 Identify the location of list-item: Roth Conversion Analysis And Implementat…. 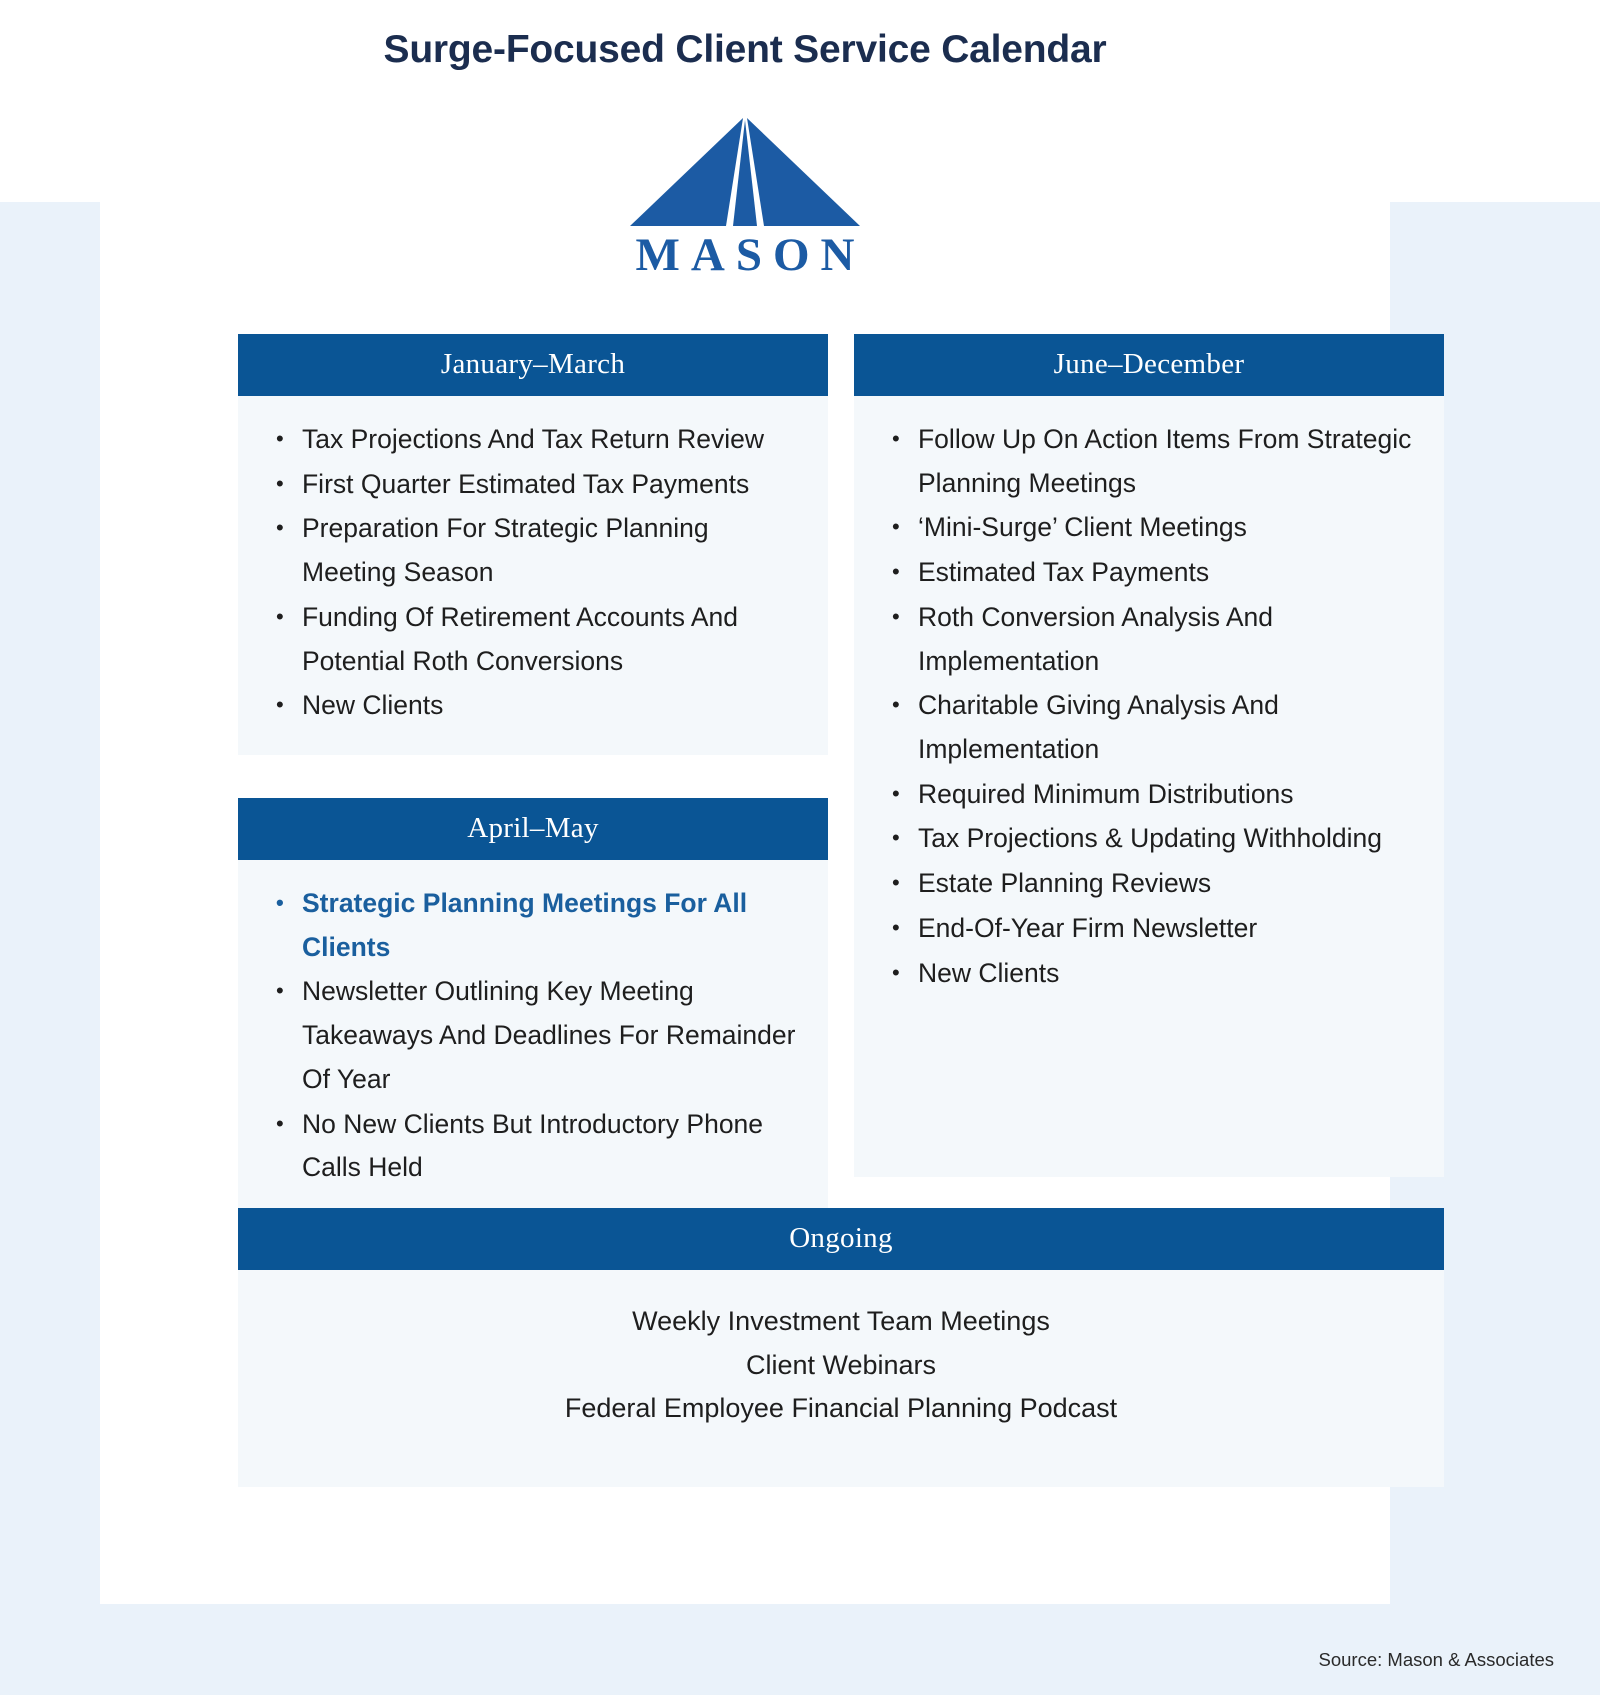
(1149, 639).